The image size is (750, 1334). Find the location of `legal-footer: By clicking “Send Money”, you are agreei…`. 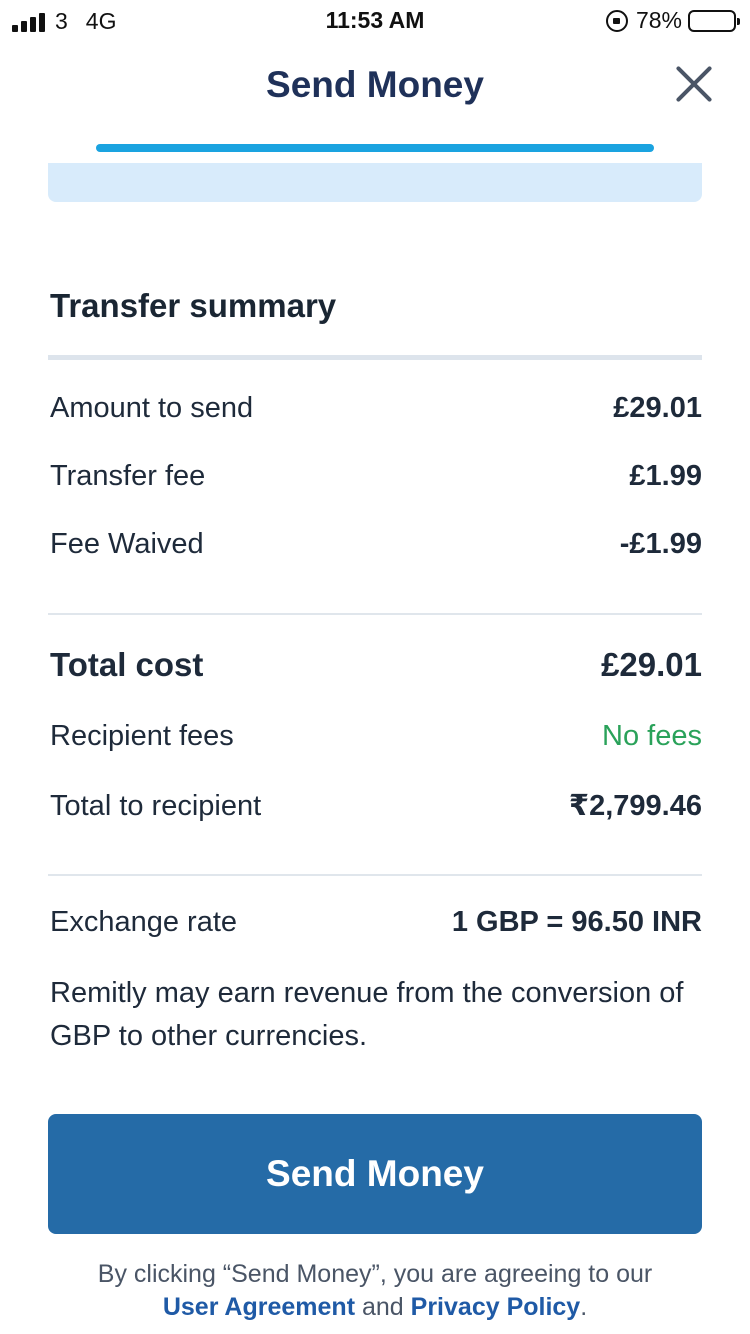

legal-footer: By clicking “Send Money”, you are agreei… is located at coordinates (375, 1291).